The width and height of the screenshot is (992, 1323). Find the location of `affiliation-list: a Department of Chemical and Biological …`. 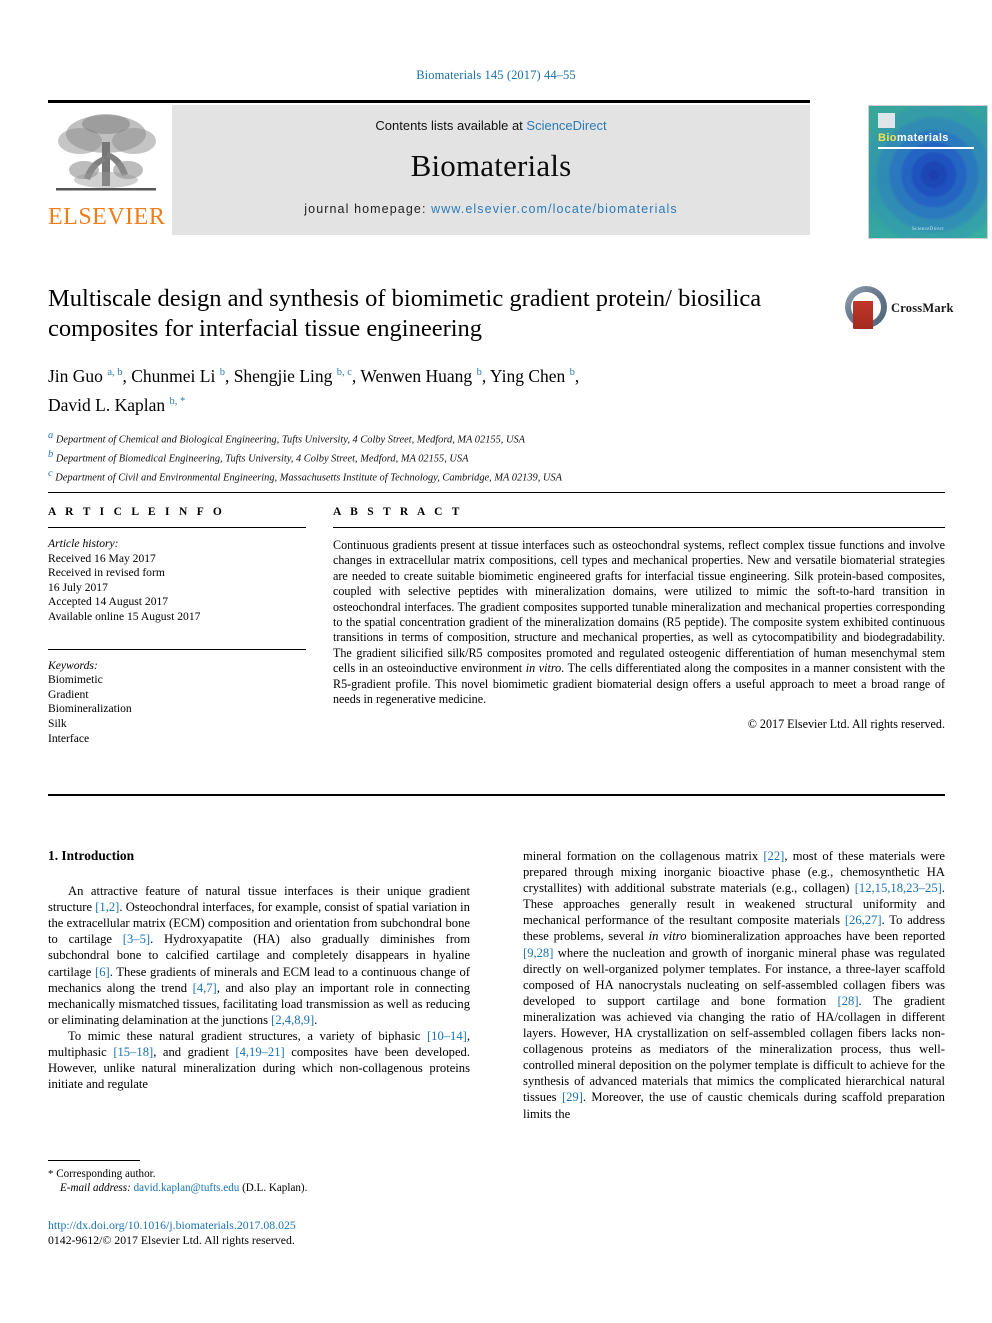

affiliation-list: a Department of Chemical and Biological … is located at coordinates (443, 457).